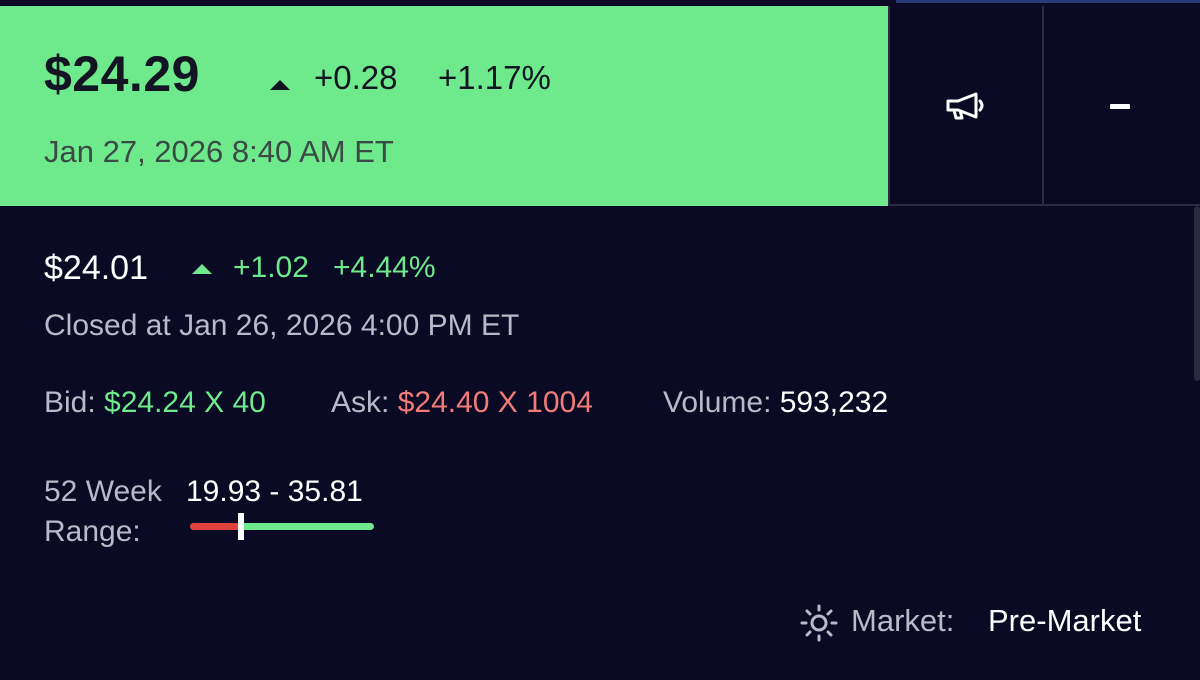 The image size is (1200, 680). Describe the element at coordinates (1197, 293) in the screenshot. I see `scrollbar` at that location.